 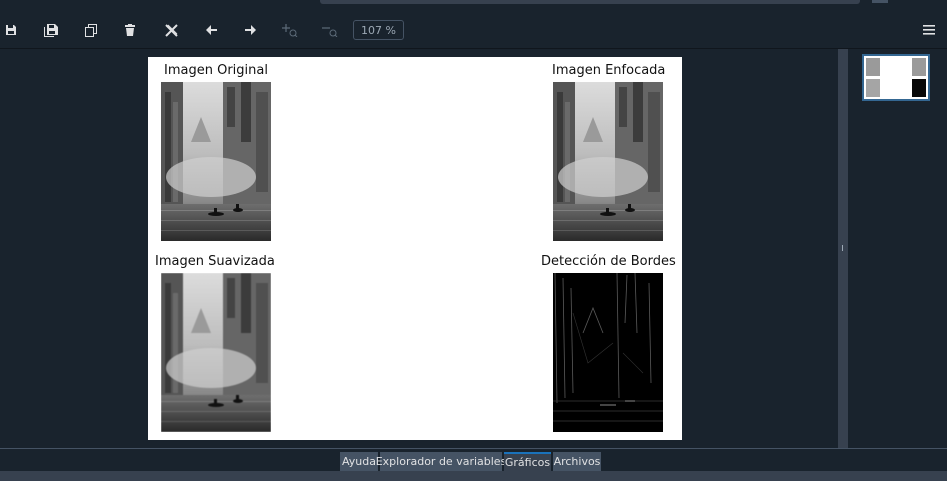 I want to click on title-original: Imagen Original, so click(x=216, y=70).